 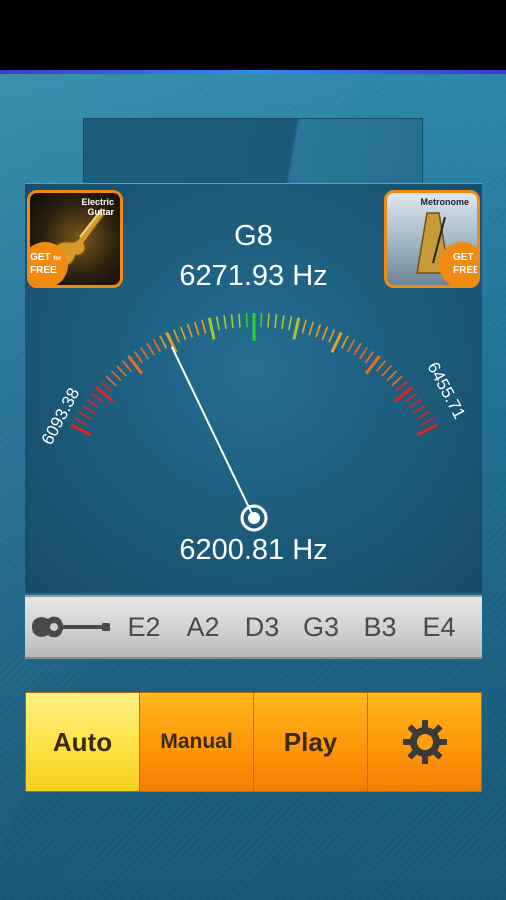 What do you see at coordinates (439, 627) in the screenshot?
I see `string-e4: E4` at bounding box center [439, 627].